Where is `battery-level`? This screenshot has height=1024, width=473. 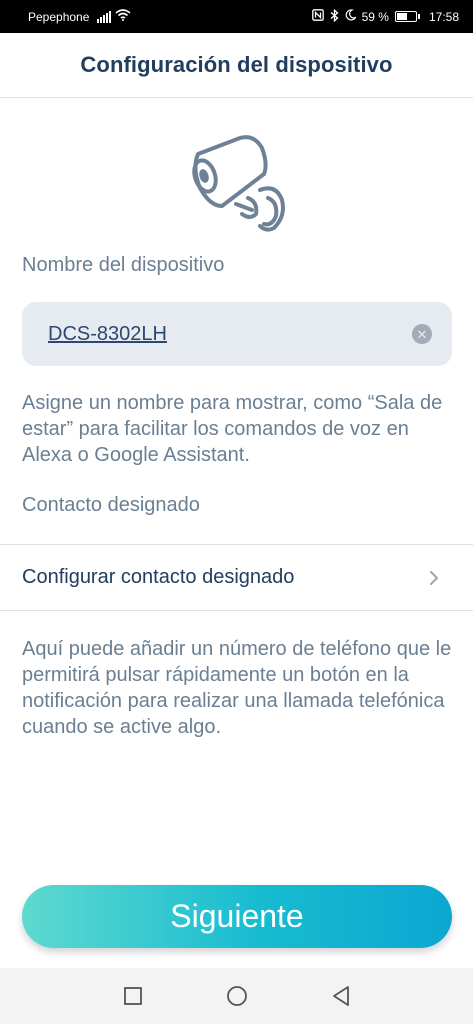
battery-level is located at coordinates (401, 16).